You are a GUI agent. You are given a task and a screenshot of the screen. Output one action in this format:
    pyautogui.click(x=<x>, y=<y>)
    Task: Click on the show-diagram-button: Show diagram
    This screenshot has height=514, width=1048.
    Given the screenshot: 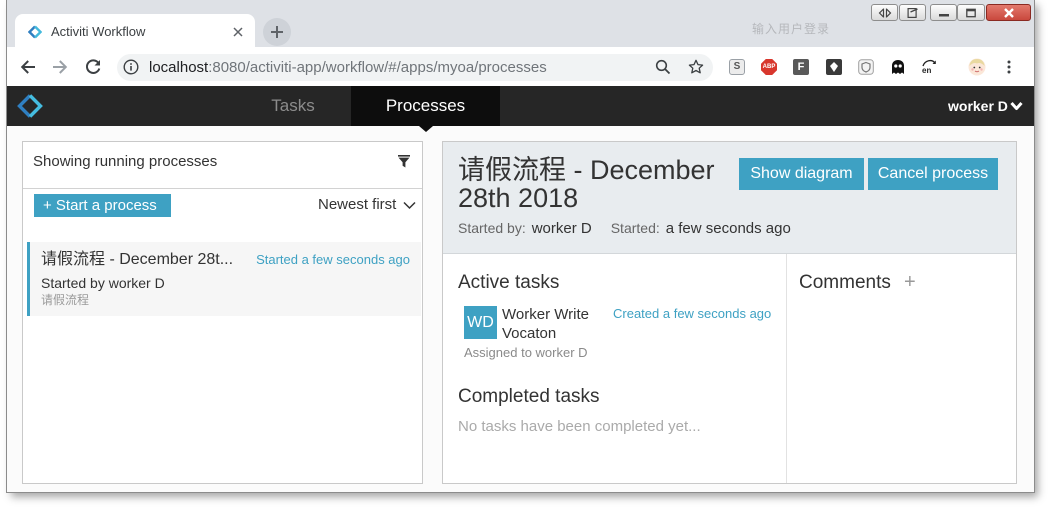 What is the action you would take?
    pyautogui.click(x=801, y=174)
    